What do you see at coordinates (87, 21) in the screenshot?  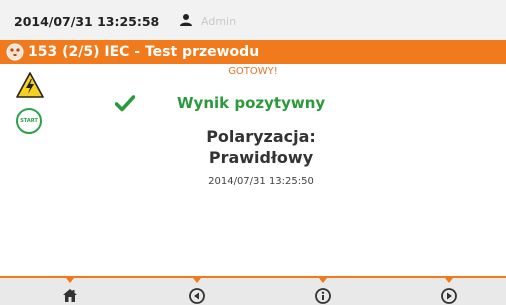 I see `current-datetime: 2014/07/31 13:25:58` at bounding box center [87, 21].